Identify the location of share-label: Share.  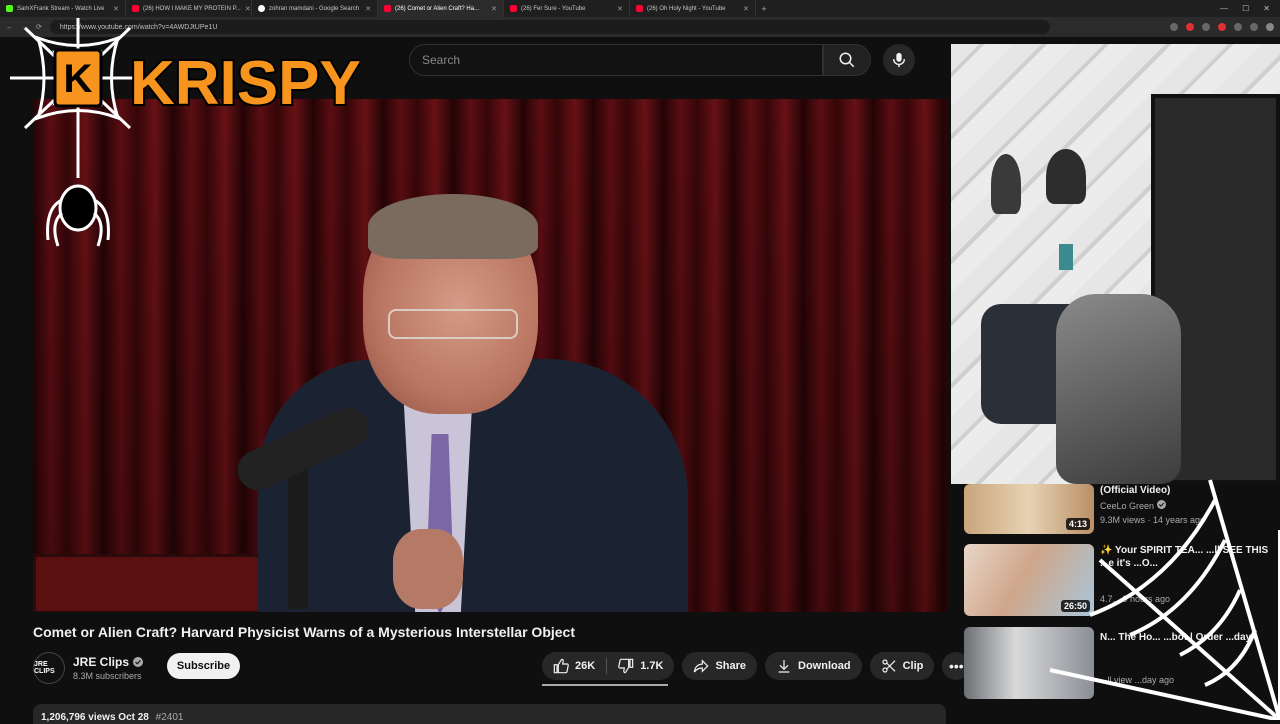
(731, 666).